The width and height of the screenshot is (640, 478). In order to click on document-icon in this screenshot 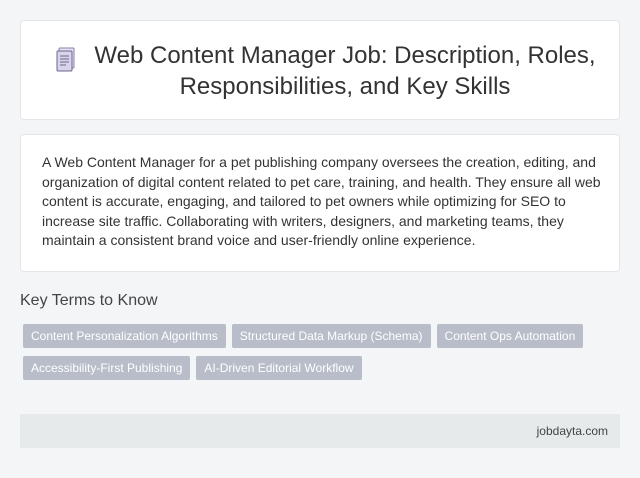, I will do `click(65, 59)`.